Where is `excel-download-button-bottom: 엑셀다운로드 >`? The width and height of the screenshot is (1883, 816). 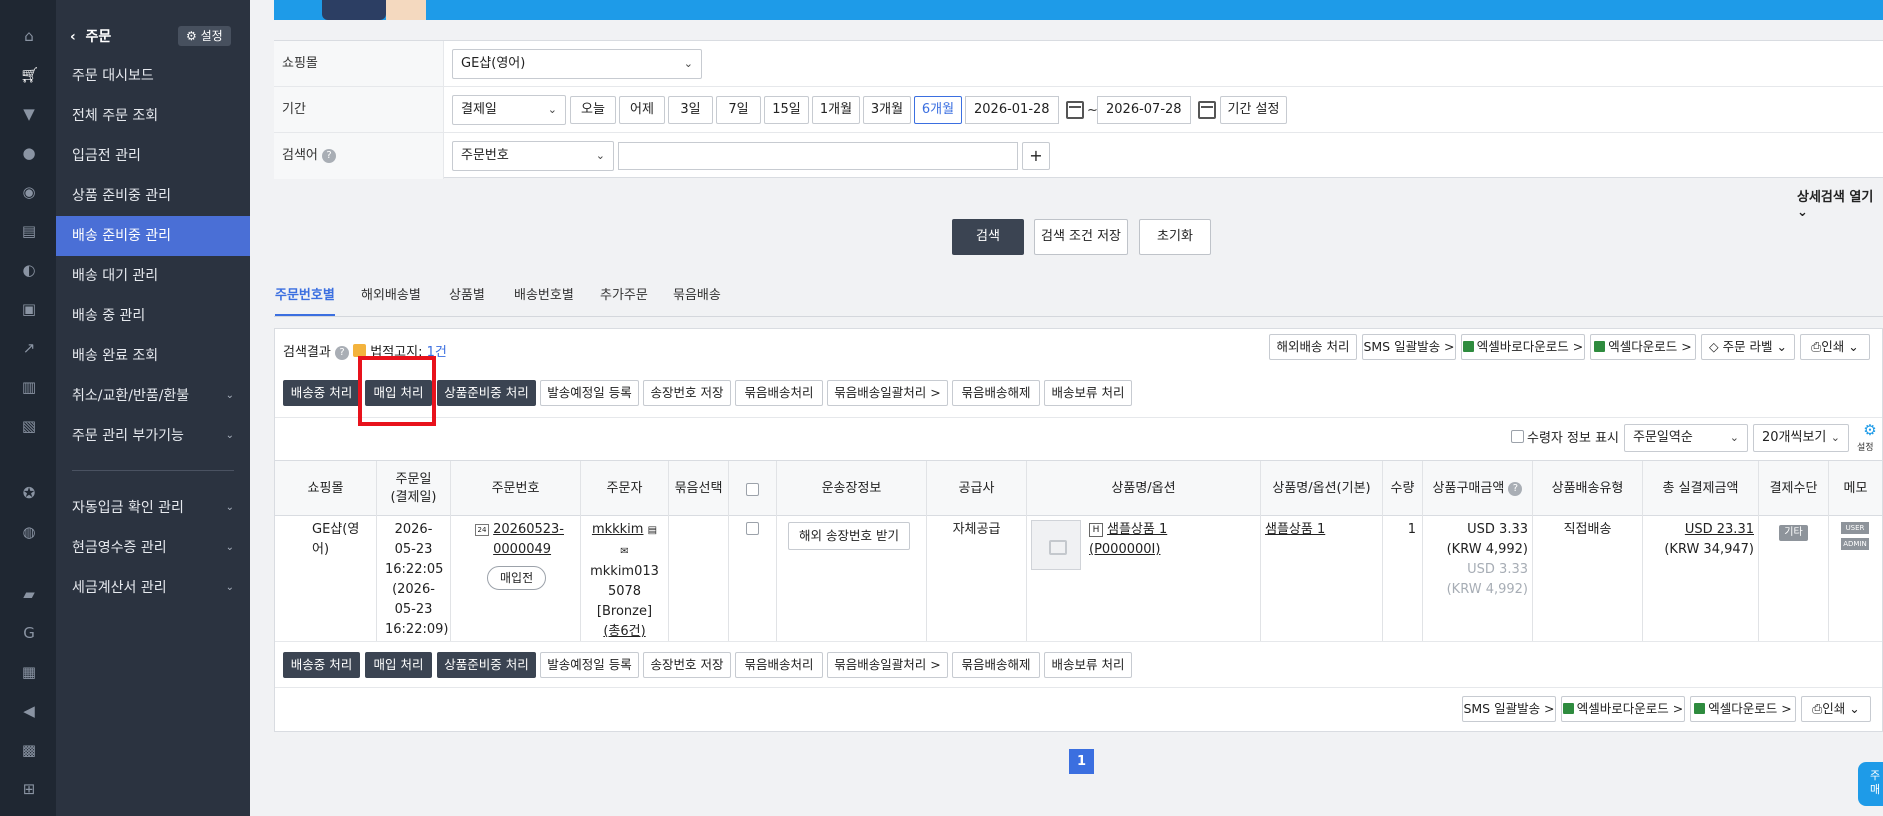 excel-download-button-bottom: 엑셀다운로드 > is located at coordinates (1743, 709).